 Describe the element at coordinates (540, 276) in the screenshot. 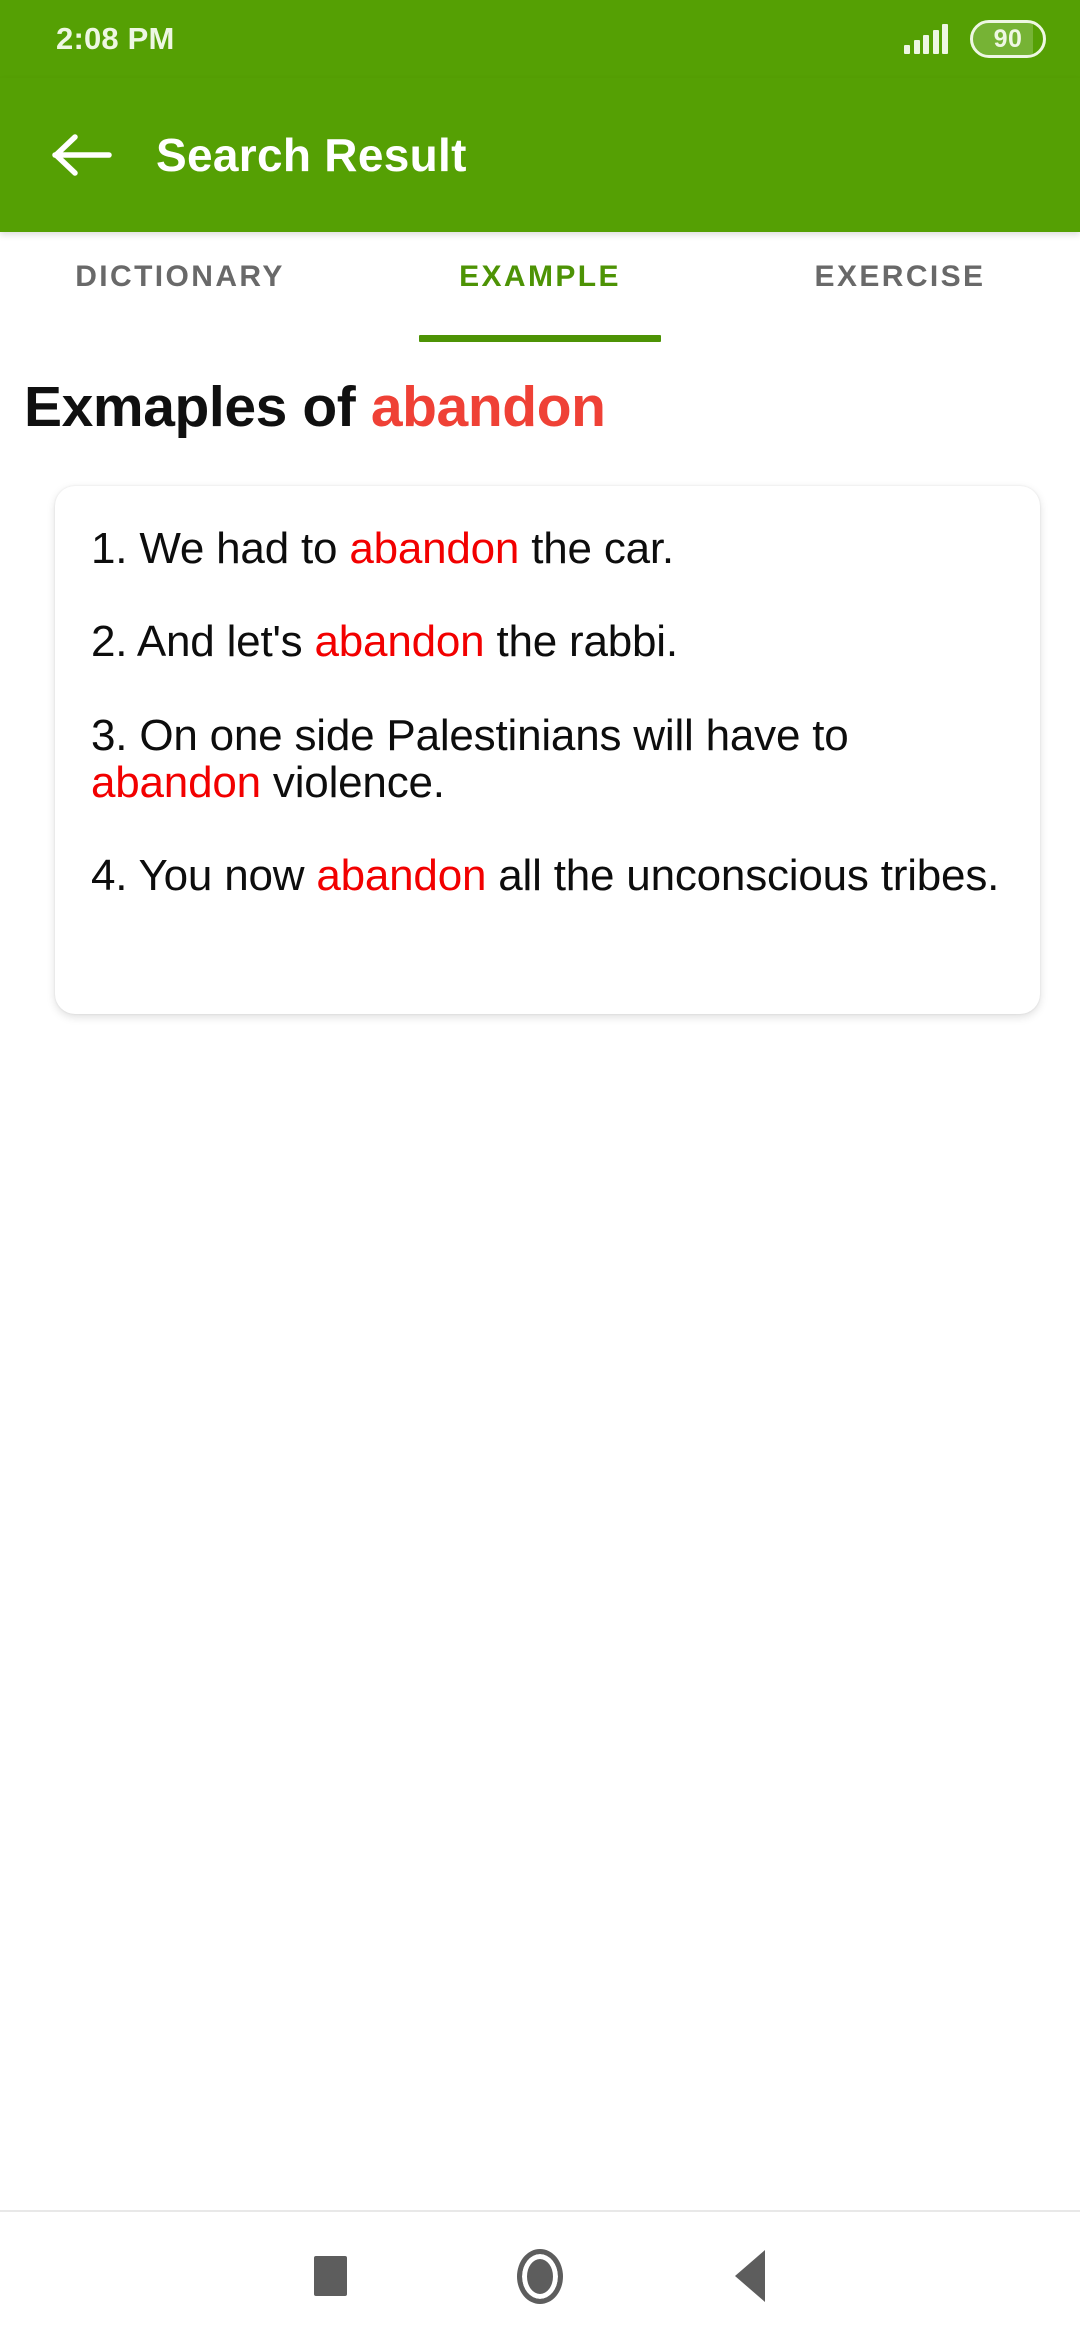

I see `tab-example-label: EXAMPLE` at that location.